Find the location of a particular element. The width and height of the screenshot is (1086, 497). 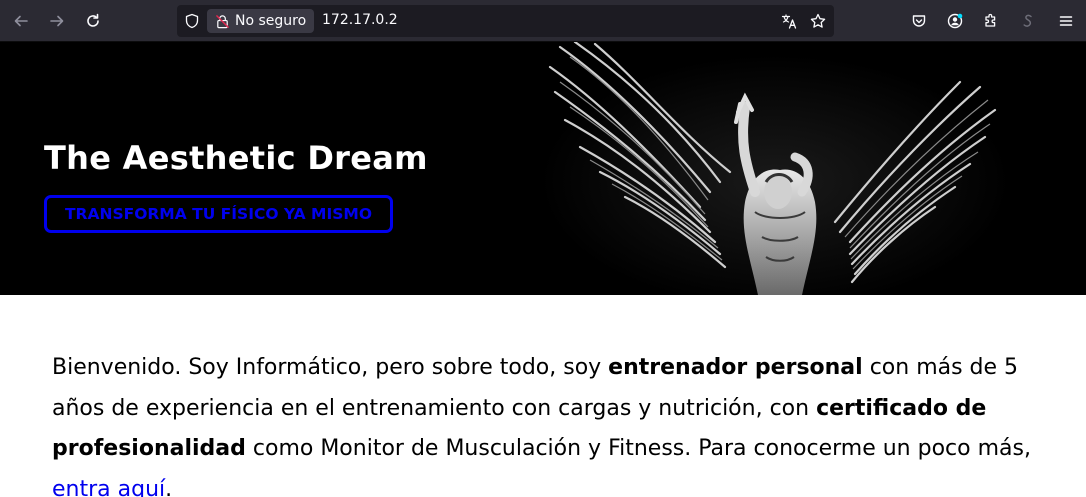

menu-icon is located at coordinates (1066, 21).